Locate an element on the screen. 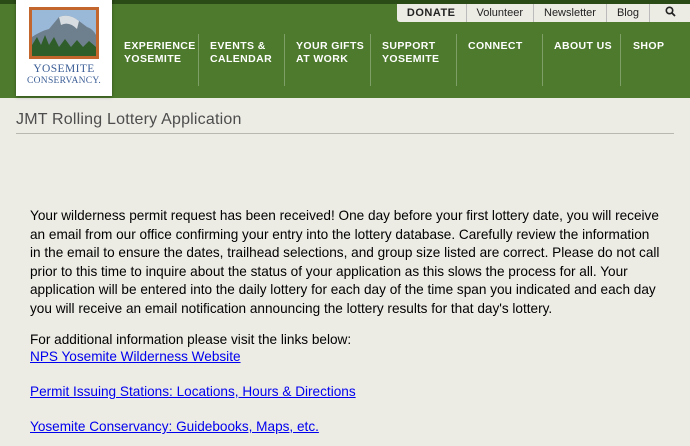 This screenshot has height=446, width=690. search-icon is located at coordinates (670, 11).